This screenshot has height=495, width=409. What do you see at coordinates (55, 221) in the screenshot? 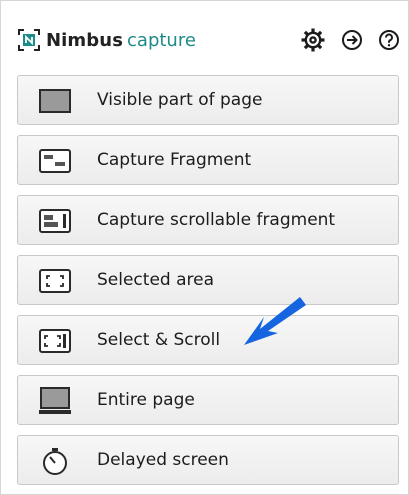
I see `scrollable-fragment-icon` at bounding box center [55, 221].